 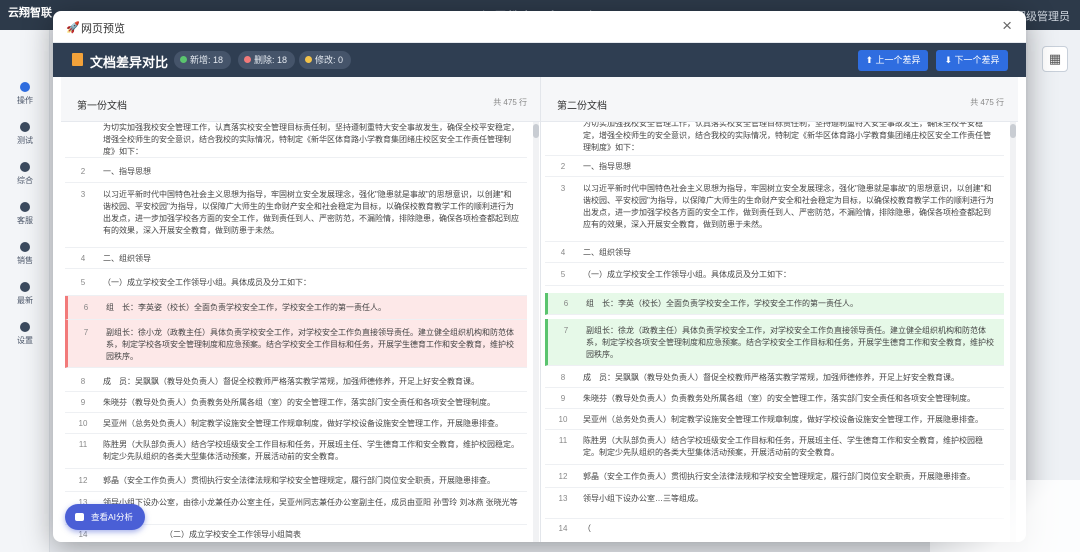 I want to click on rocket-icon: 🚀, so click(x=73, y=28).